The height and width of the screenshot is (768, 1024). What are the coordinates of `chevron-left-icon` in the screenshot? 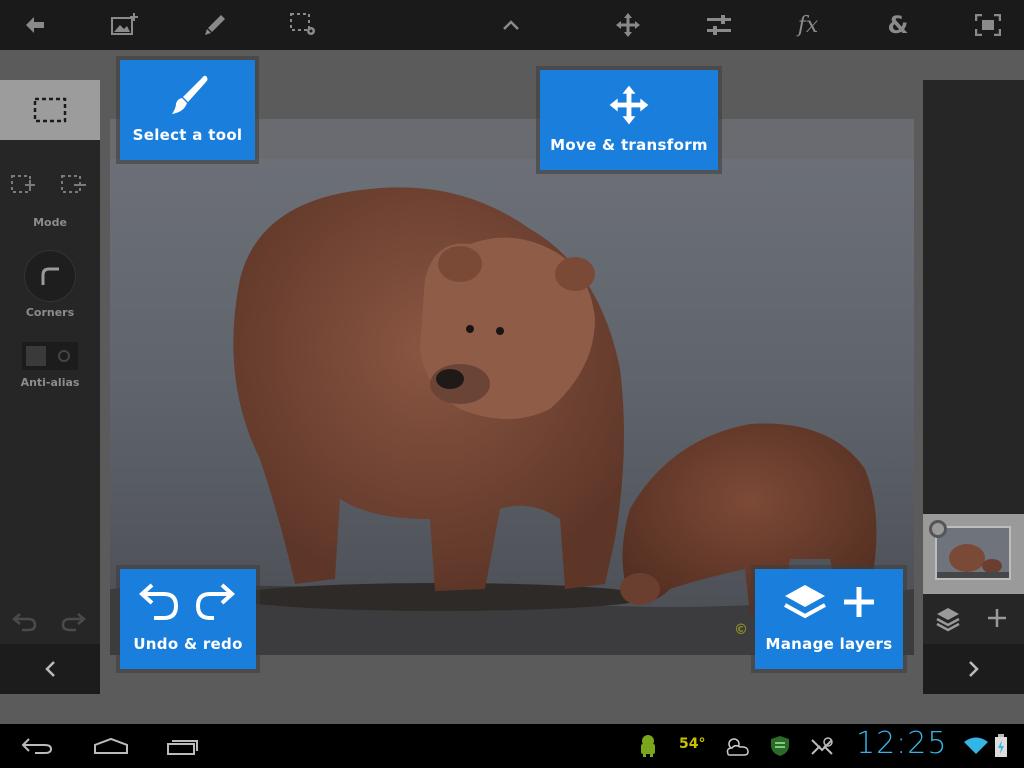 It's located at (50, 669).